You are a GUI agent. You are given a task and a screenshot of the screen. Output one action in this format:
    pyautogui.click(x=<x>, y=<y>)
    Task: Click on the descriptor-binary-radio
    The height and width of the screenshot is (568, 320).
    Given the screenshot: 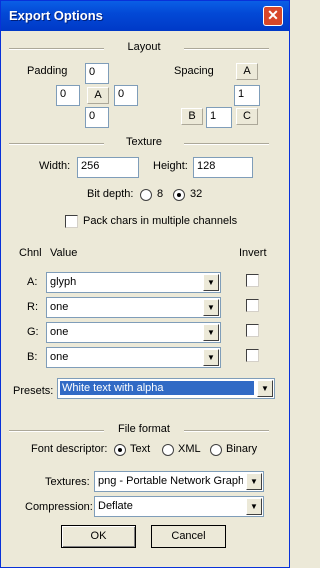 What is the action you would take?
    pyautogui.click(x=216, y=450)
    